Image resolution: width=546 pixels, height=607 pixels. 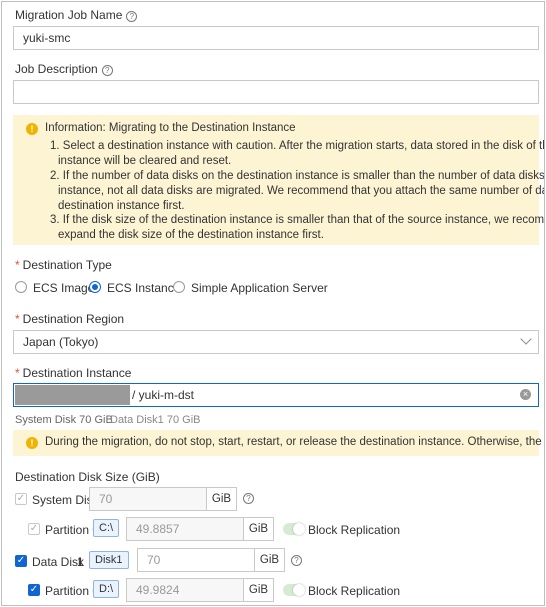 What do you see at coordinates (64, 69) in the screenshot?
I see `job-description-label: Job Description?` at bounding box center [64, 69].